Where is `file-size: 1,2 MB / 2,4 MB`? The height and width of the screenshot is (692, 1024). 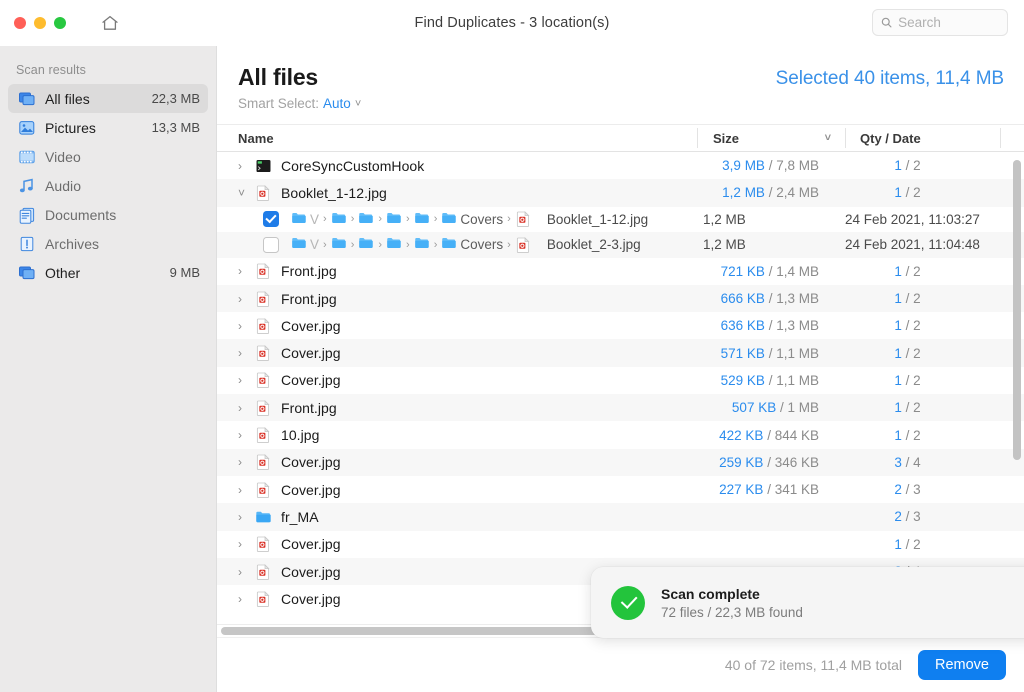 file-size: 1,2 MB / 2,4 MB is located at coordinates (770, 193).